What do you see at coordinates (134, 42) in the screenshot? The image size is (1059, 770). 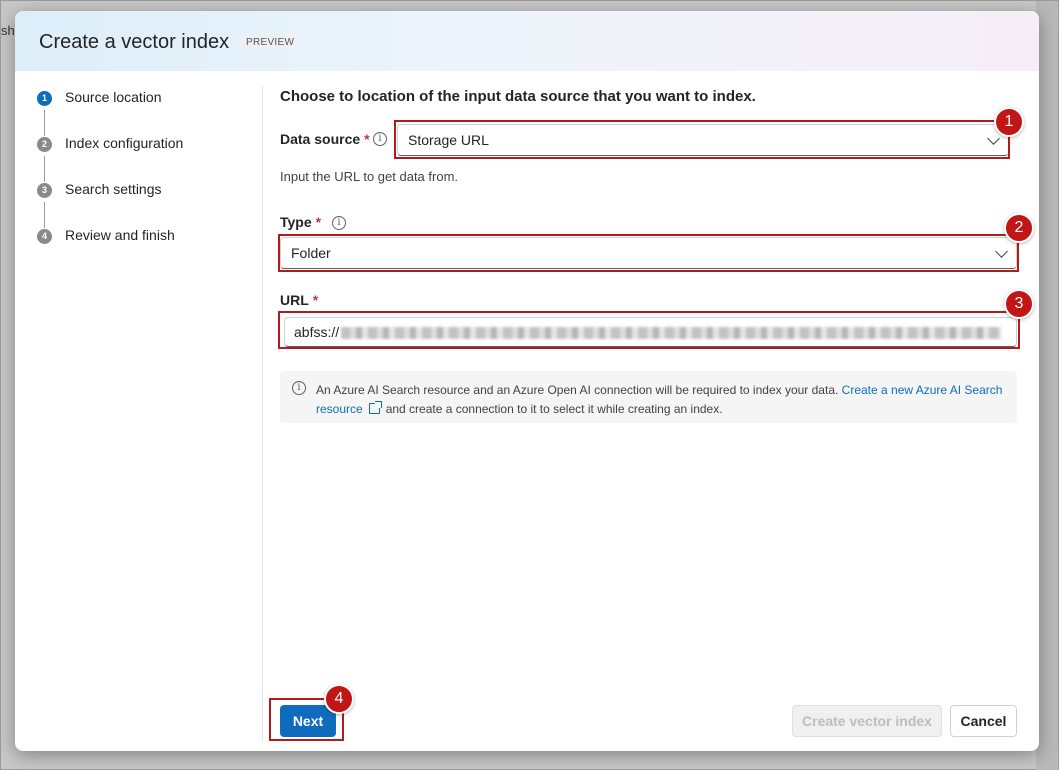 I see `dialog-title: Create a vector index` at bounding box center [134, 42].